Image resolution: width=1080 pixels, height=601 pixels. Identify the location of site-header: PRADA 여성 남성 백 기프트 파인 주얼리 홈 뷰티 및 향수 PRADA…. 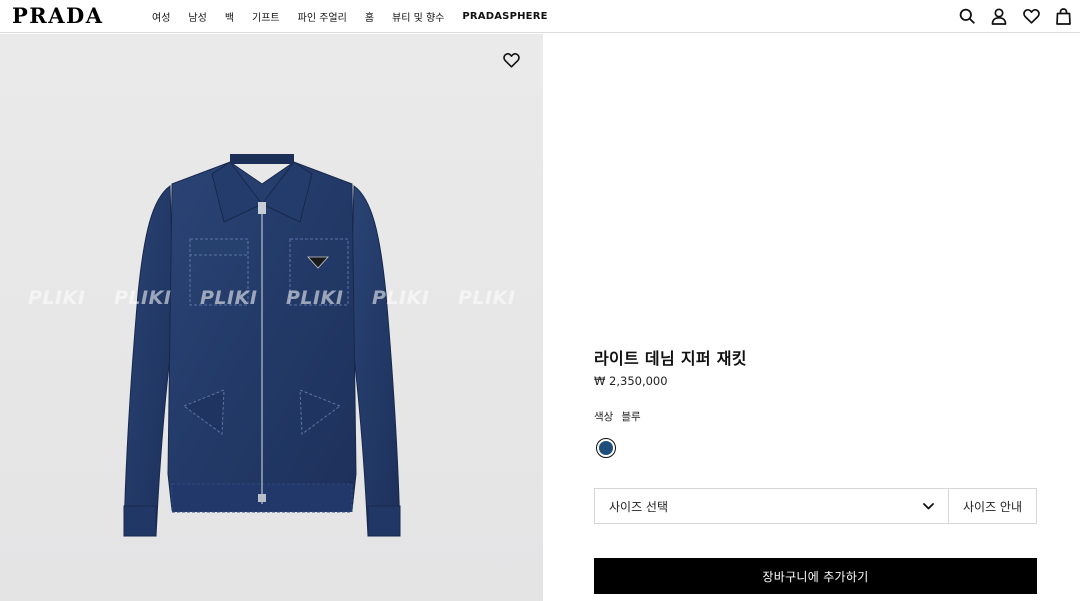
(540, 16).